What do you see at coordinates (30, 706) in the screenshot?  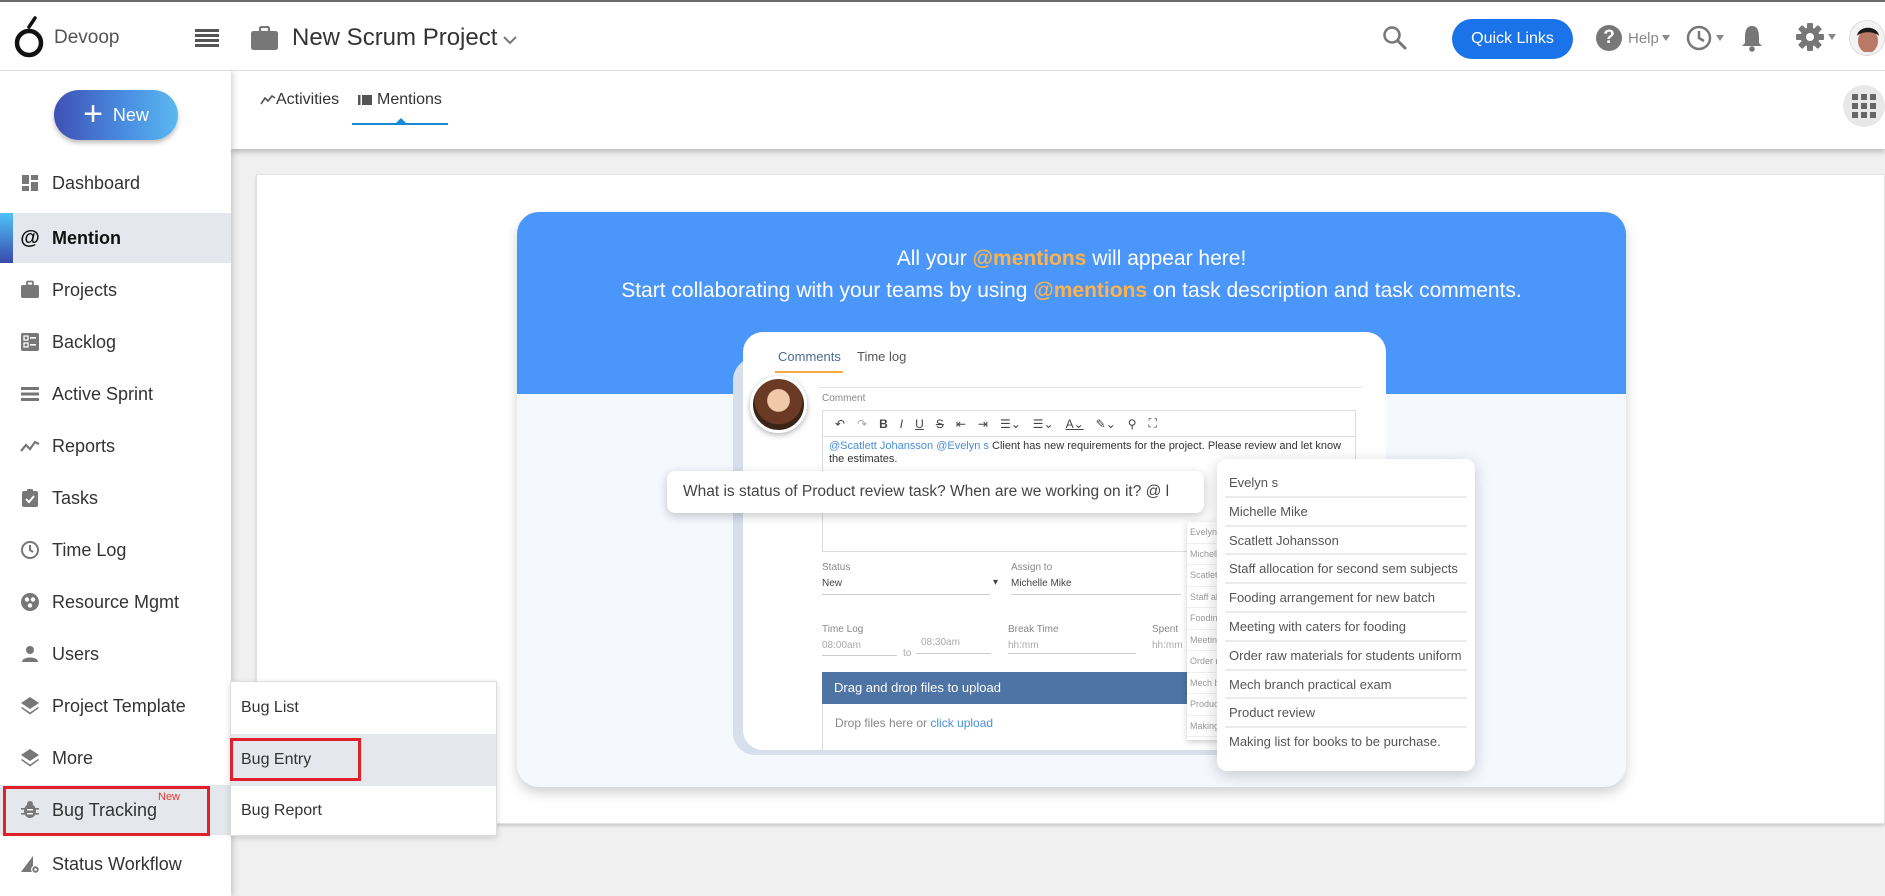 I see `layers-icon` at bounding box center [30, 706].